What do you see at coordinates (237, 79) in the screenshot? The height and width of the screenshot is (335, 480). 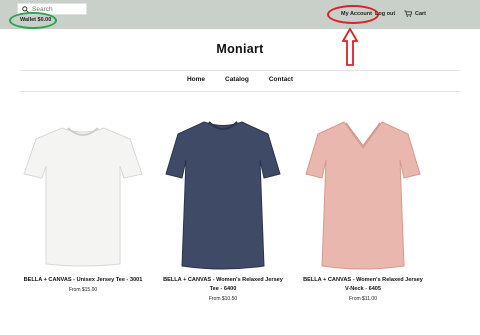 I see `nav-catalog: Catalog` at bounding box center [237, 79].